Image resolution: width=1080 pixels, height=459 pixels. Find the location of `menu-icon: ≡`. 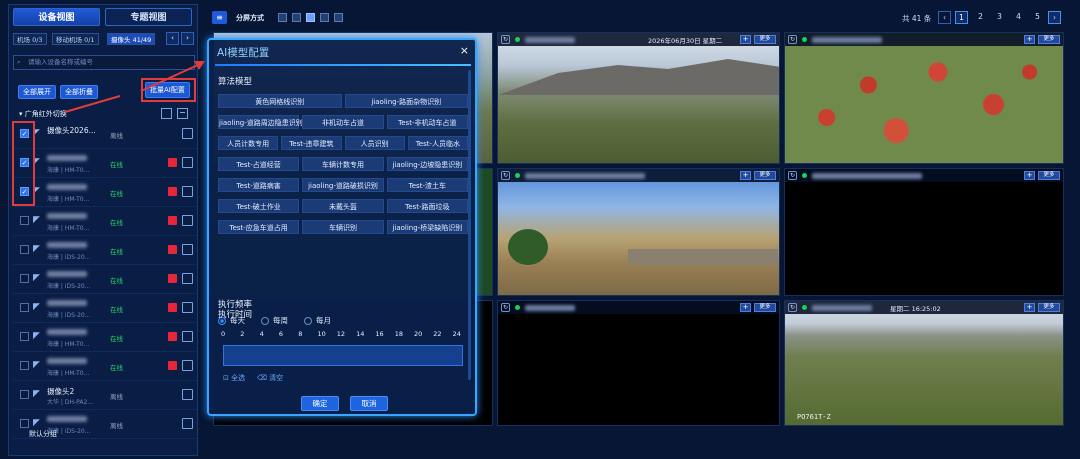

menu-icon: ≡ is located at coordinates (219, 17).